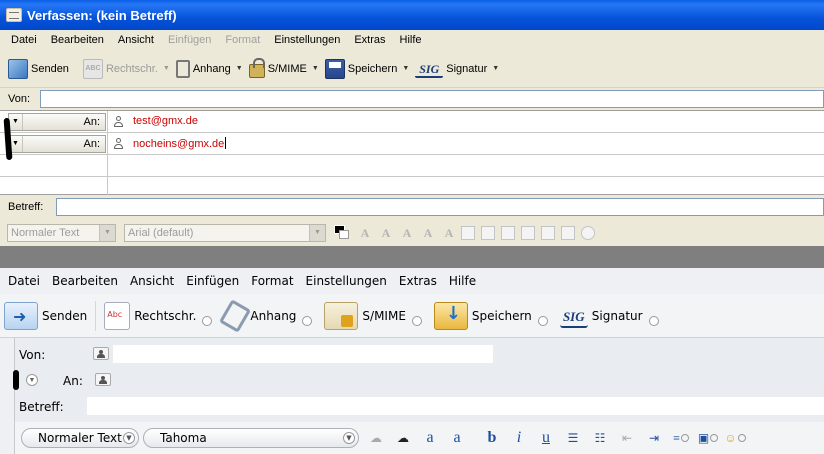 The width and height of the screenshot is (824, 454). Describe the element at coordinates (430, 438) in the screenshot. I see `font-smaller-icon: a` at that location.